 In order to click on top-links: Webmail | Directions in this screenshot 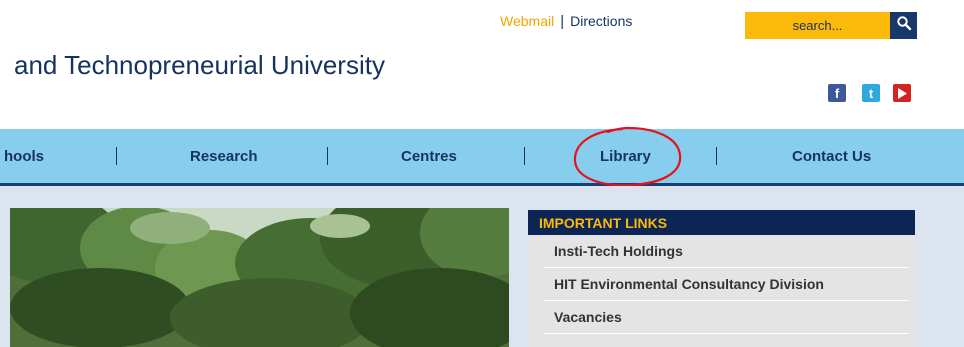, I will do `click(566, 21)`.